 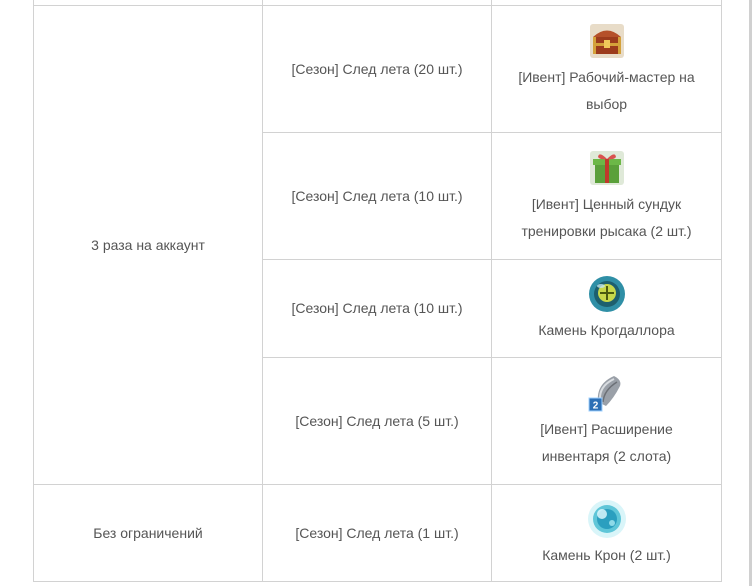 I want to click on reward-cell: Камень Крогдаллора, so click(x=606, y=308).